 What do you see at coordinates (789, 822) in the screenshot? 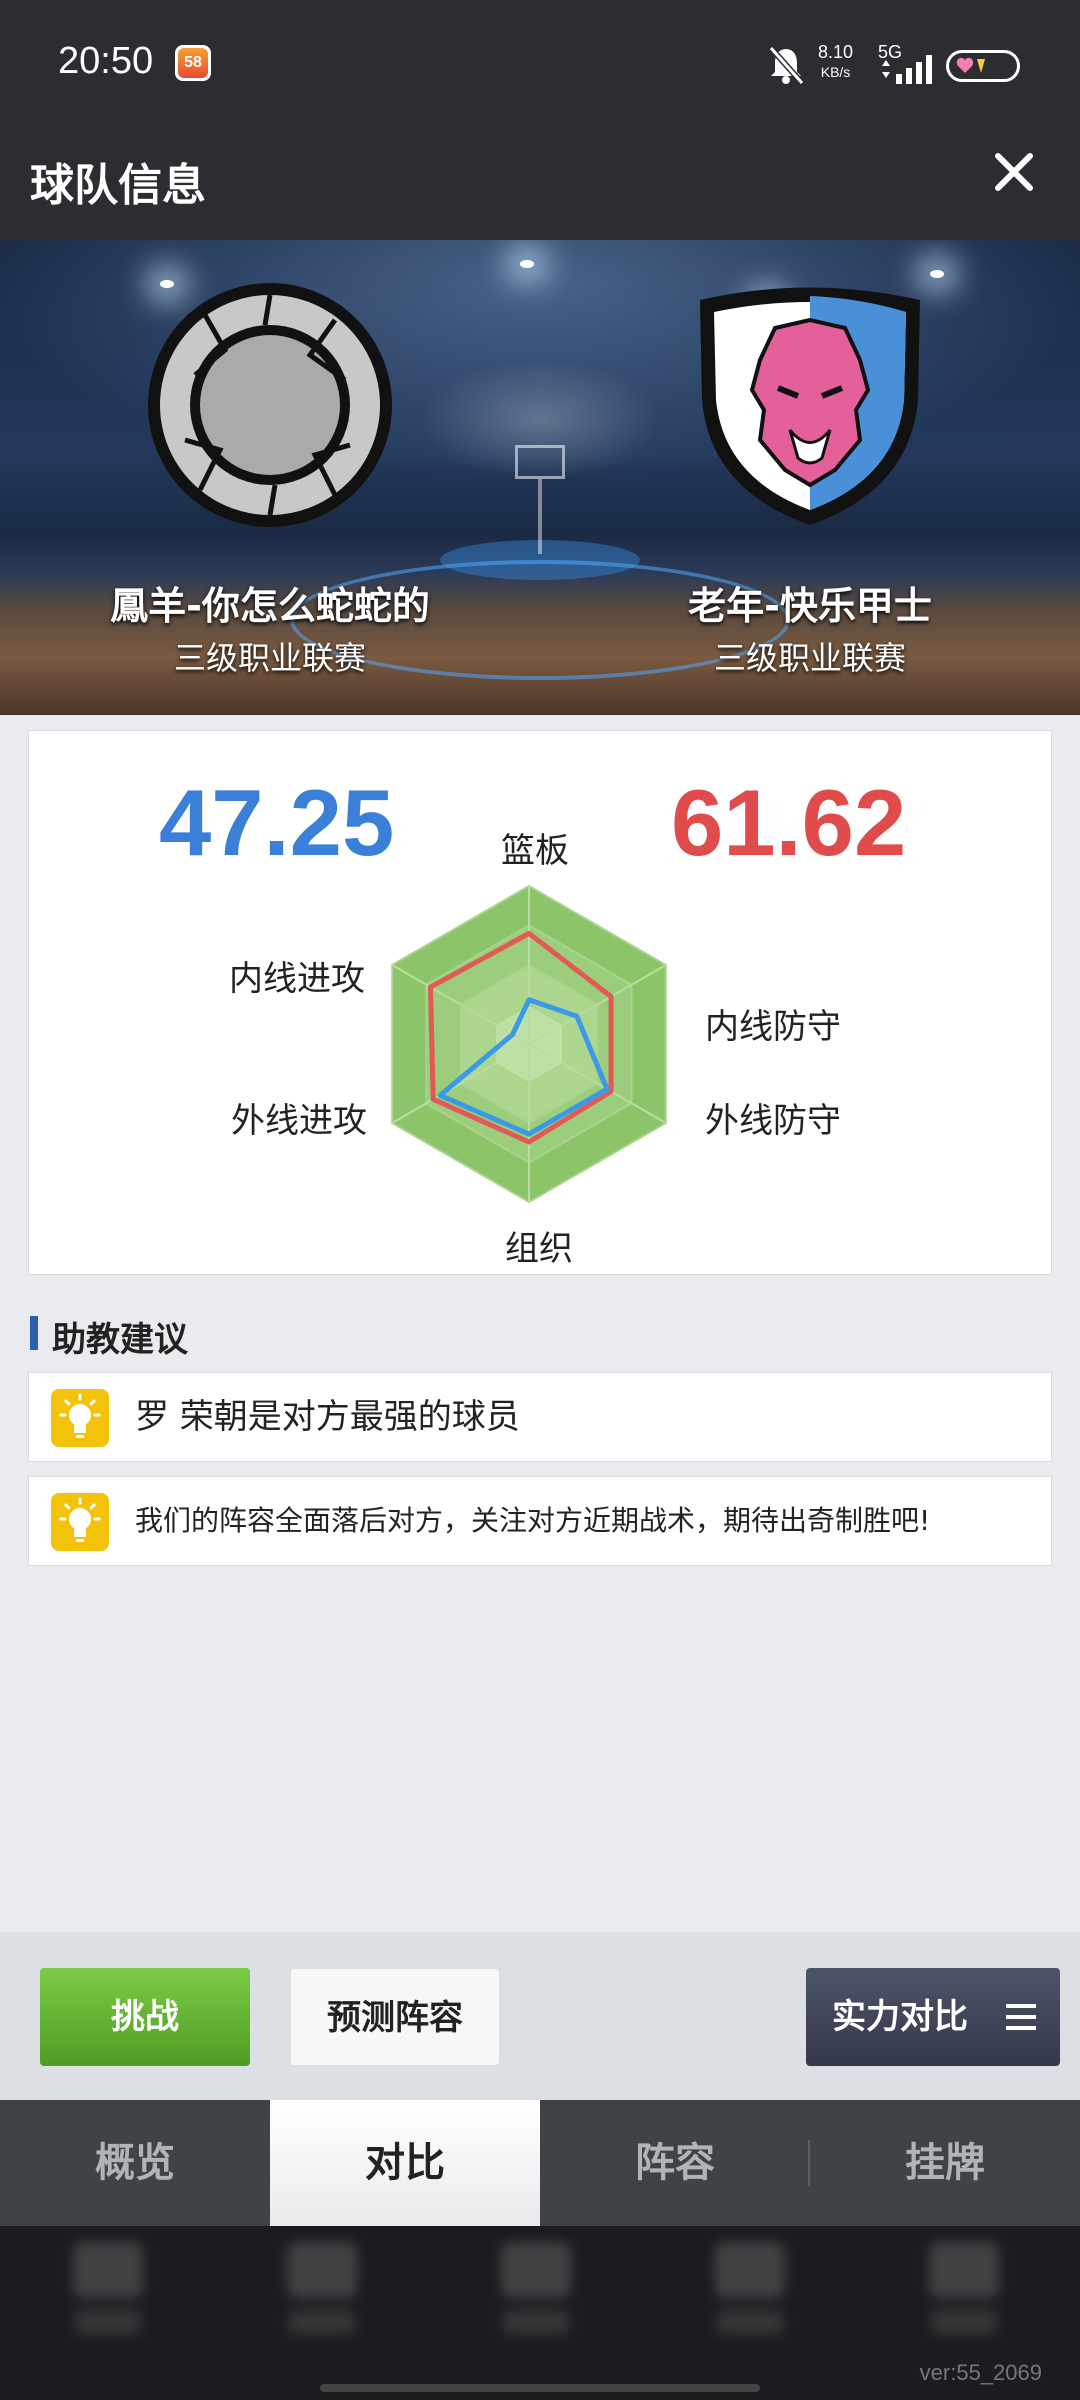
I see `right-score: 61.62` at bounding box center [789, 822].